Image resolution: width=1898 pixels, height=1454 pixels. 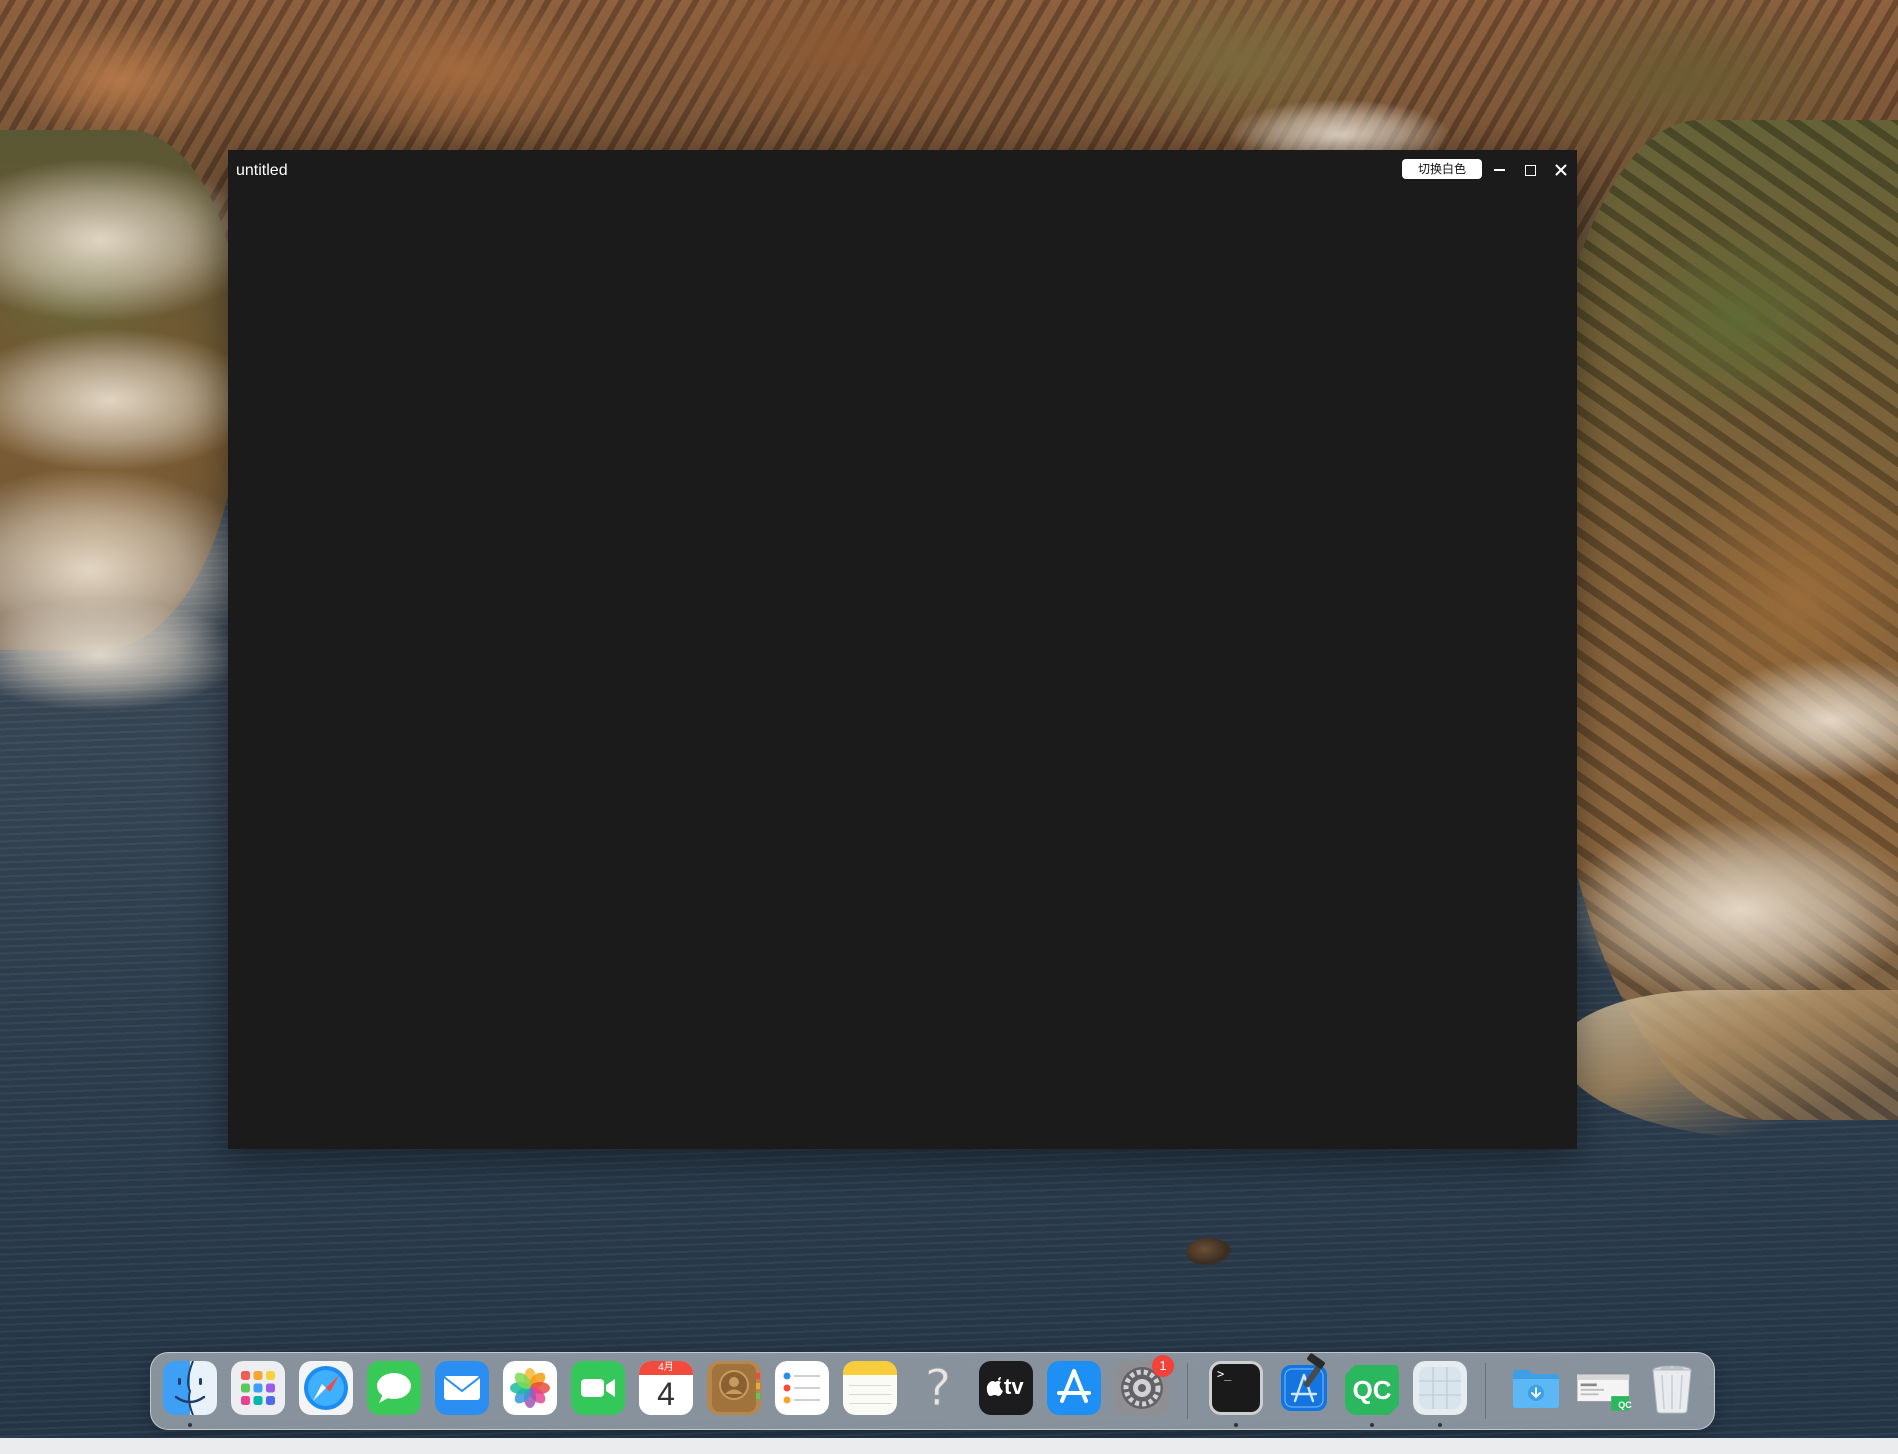 I want to click on dock-item-photos, so click(x=530, y=1388).